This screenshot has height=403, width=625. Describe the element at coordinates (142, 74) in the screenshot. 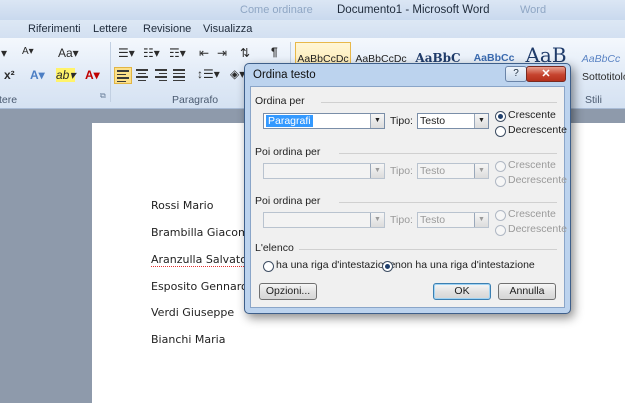

I see `align-center-button` at that location.